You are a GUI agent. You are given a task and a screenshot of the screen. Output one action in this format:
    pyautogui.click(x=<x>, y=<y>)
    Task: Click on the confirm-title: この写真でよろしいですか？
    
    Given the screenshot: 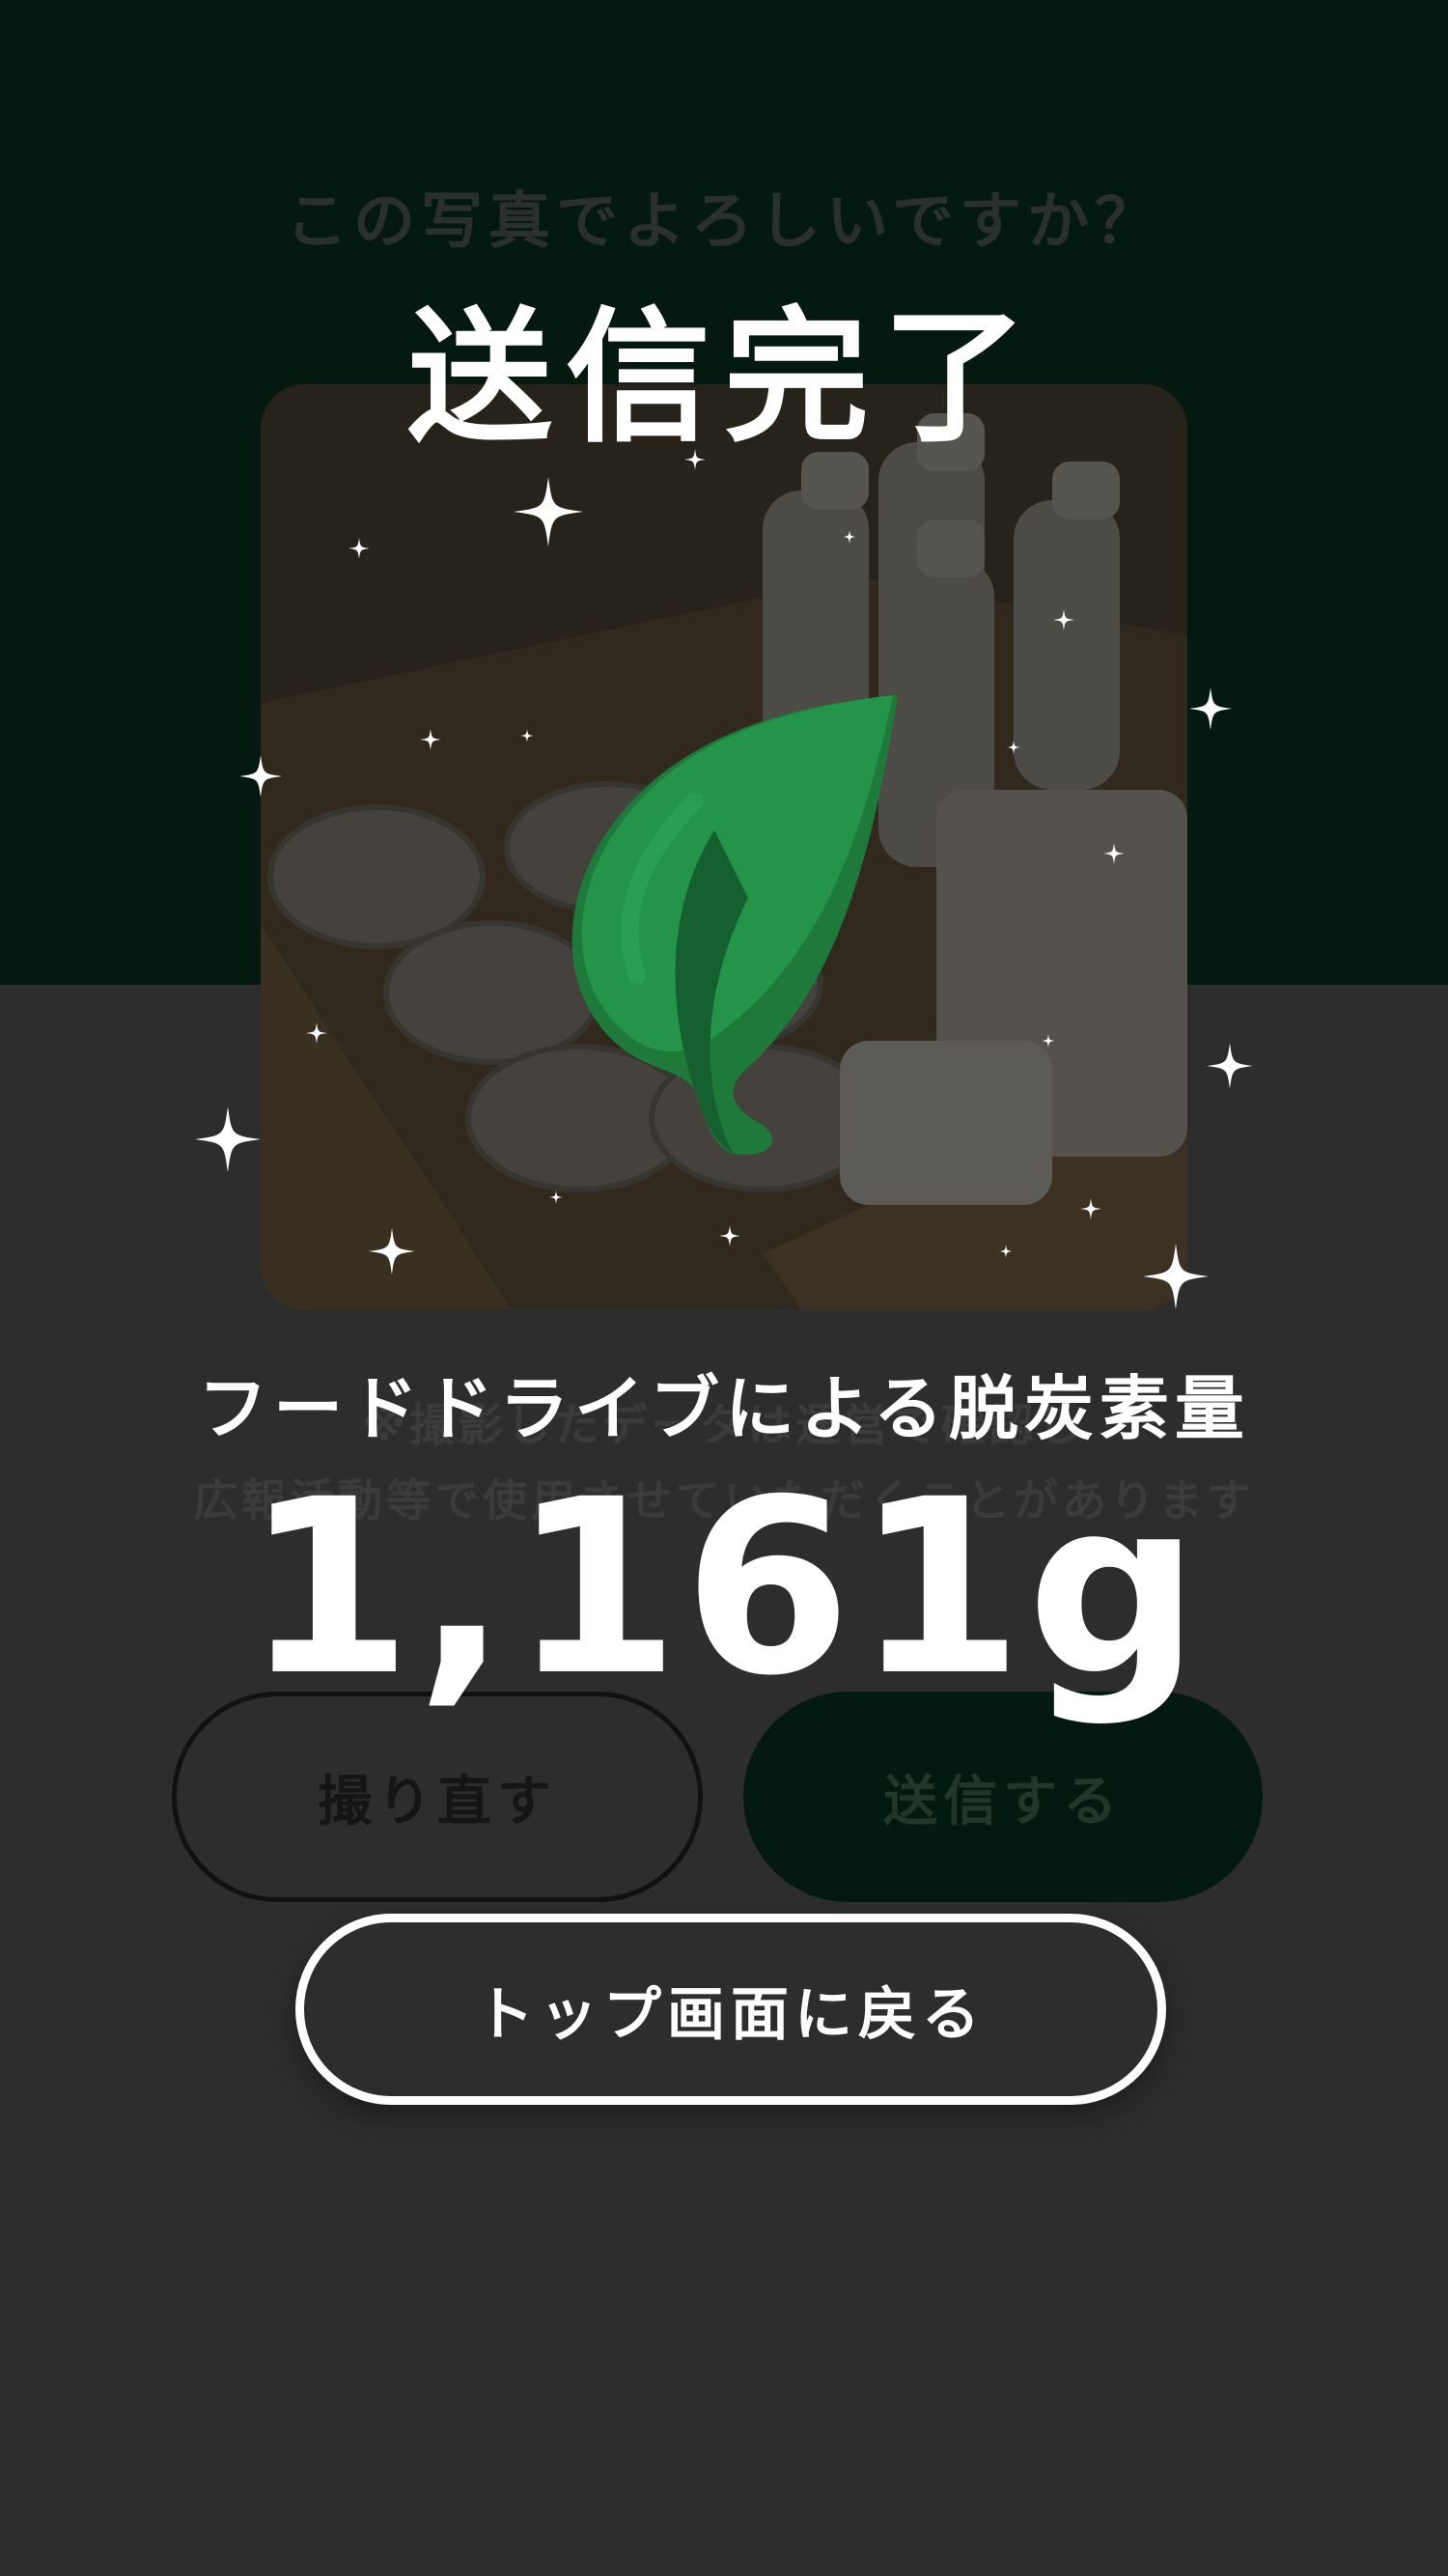 What is the action you would take?
    pyautogui.click(x=724, y=222)
    